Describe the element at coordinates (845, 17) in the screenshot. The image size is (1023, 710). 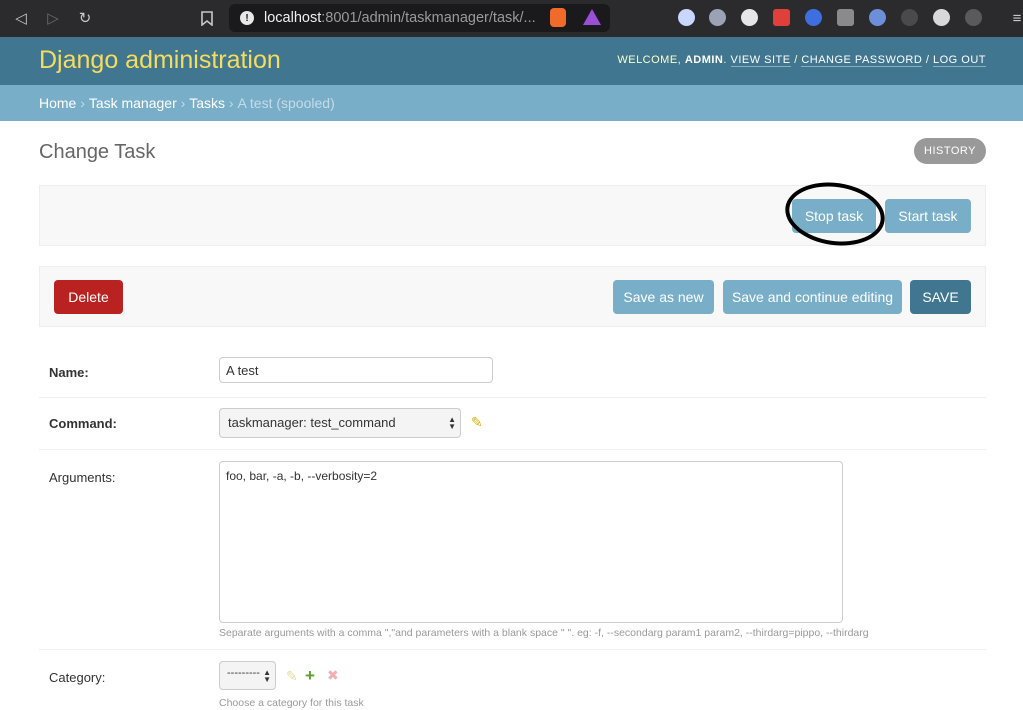
I see `extension-stack-icon` at that location.